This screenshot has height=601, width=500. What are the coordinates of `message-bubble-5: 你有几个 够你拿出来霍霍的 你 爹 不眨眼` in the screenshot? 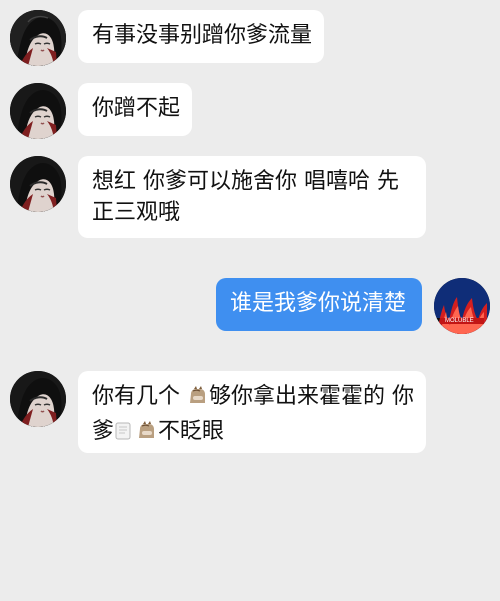 It's located at (252, 412).